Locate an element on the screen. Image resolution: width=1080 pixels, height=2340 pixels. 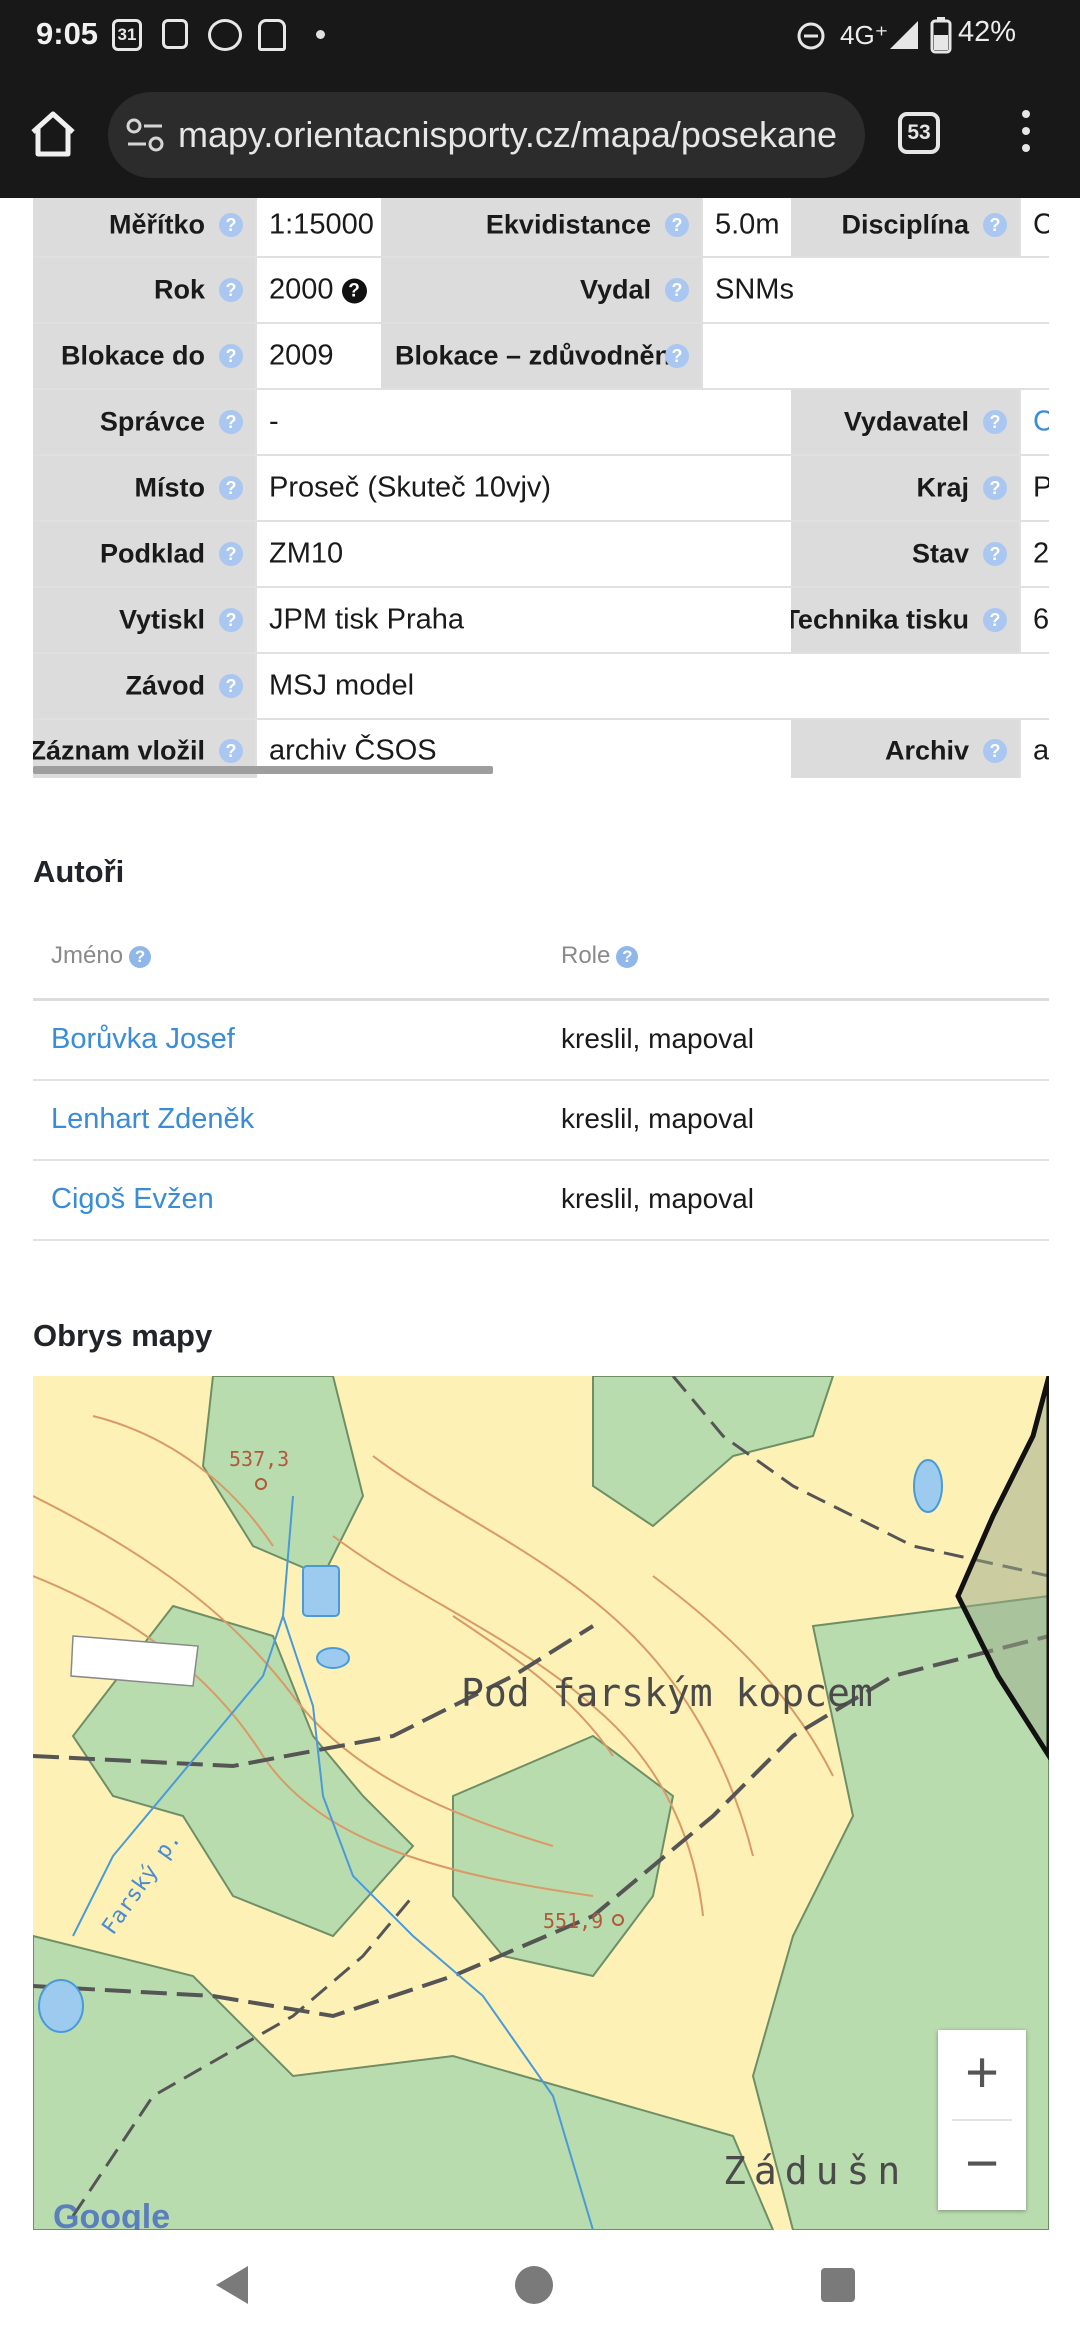
google-attribution-logo: Google is located at coordinates (111, 2214).